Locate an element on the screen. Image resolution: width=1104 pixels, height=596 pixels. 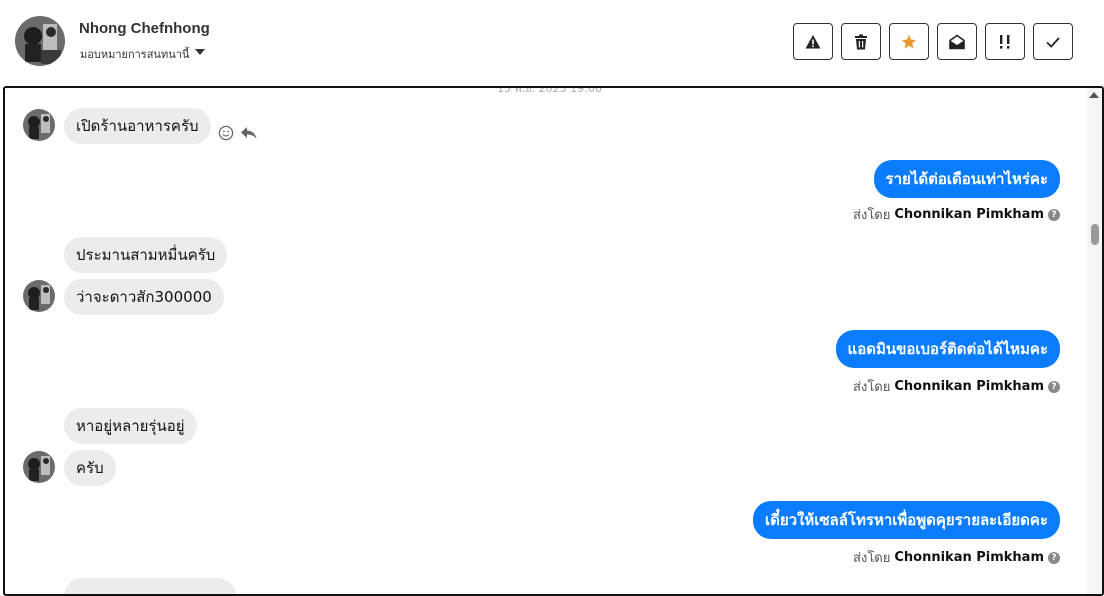
message-bubble-outgoing: รายได้ต่อเดือนเท่าไหร่คะ is located at coordinates (966, 179).